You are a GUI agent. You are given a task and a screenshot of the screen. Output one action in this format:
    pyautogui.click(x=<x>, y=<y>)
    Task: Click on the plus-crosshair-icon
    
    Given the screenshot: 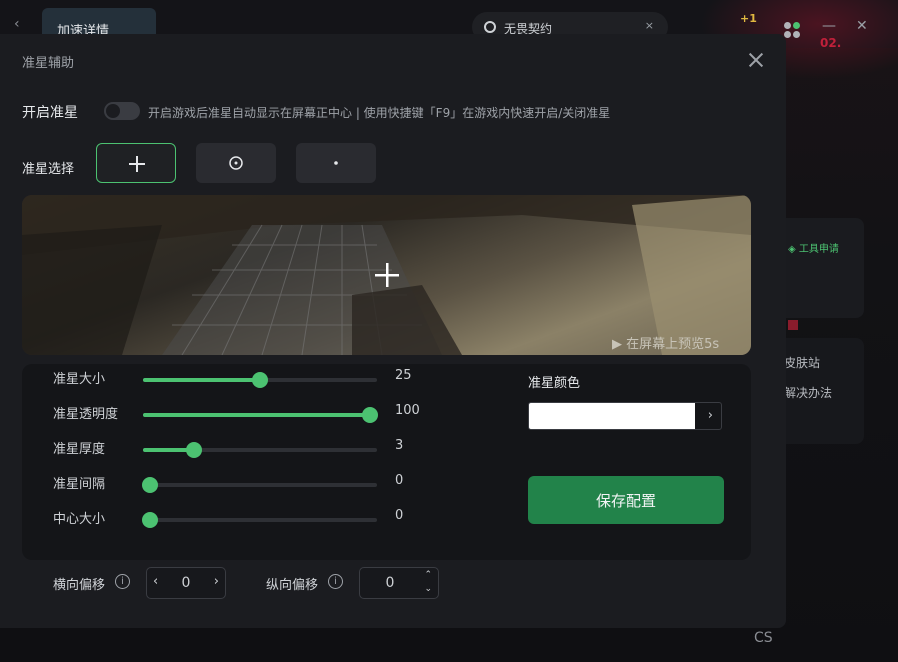 What is the action you would take?
    pyautogui.click(x=137, y=164)
    